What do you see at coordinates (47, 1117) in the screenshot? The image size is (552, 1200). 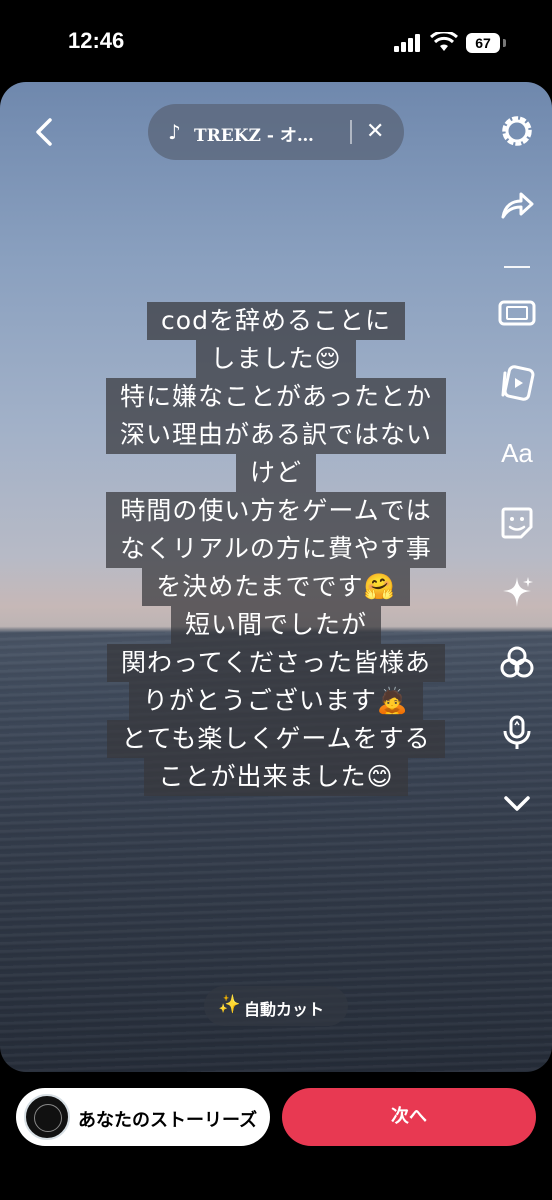 I see `avatar` at bounding box center [47, 1117].